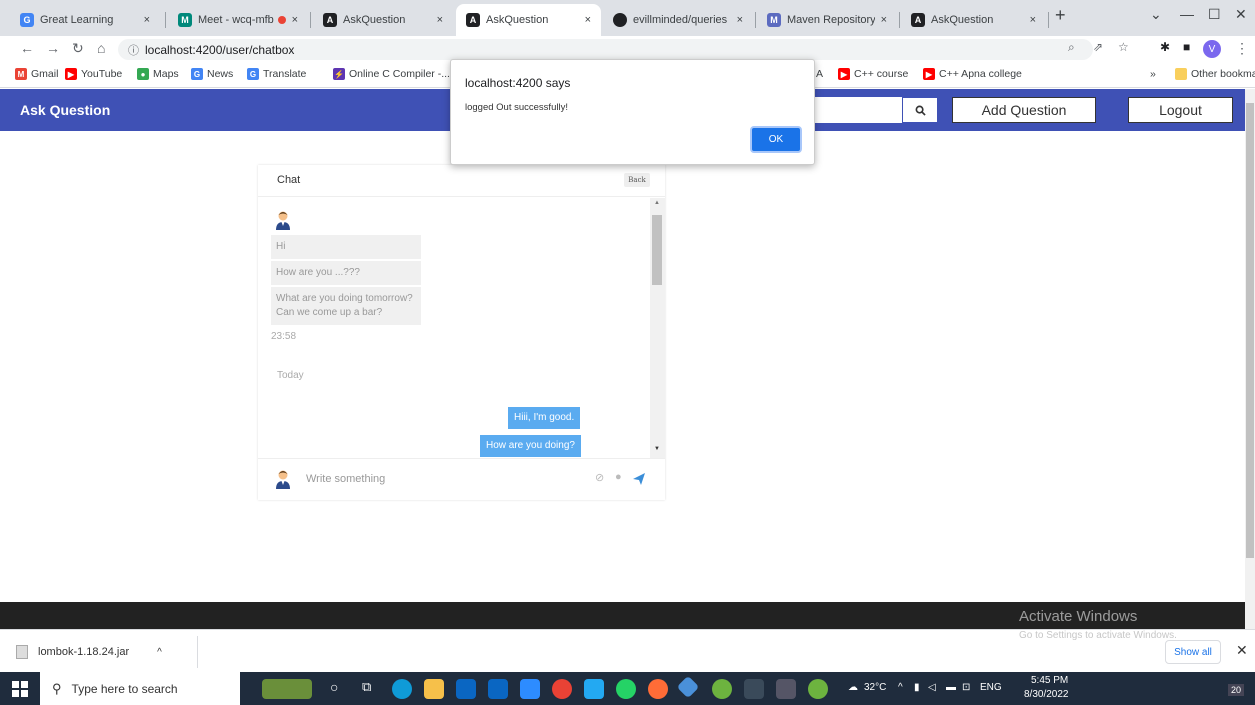 The image size is (1255, 705). Describe the element at coordinates (973, 20) in the screenshot. I see `tab-askquestion-3: A AskQuestion ×` at that location.